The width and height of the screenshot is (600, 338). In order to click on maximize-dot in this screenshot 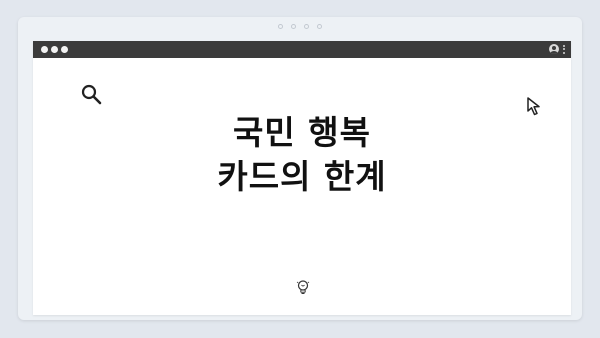, I will do `click(64, 49)`.